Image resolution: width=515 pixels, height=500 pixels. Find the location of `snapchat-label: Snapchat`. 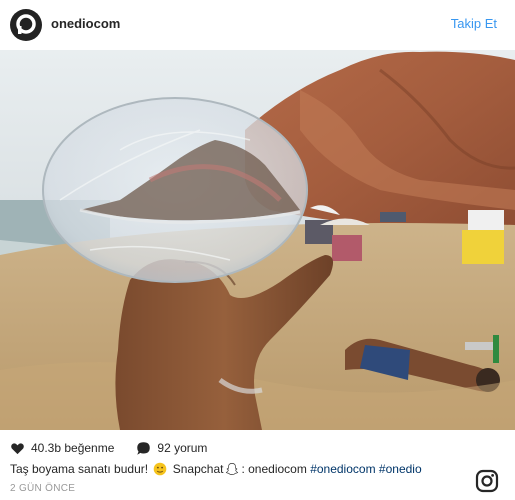

snapchat-label: Snapchat is located at coordinates (196, 469).